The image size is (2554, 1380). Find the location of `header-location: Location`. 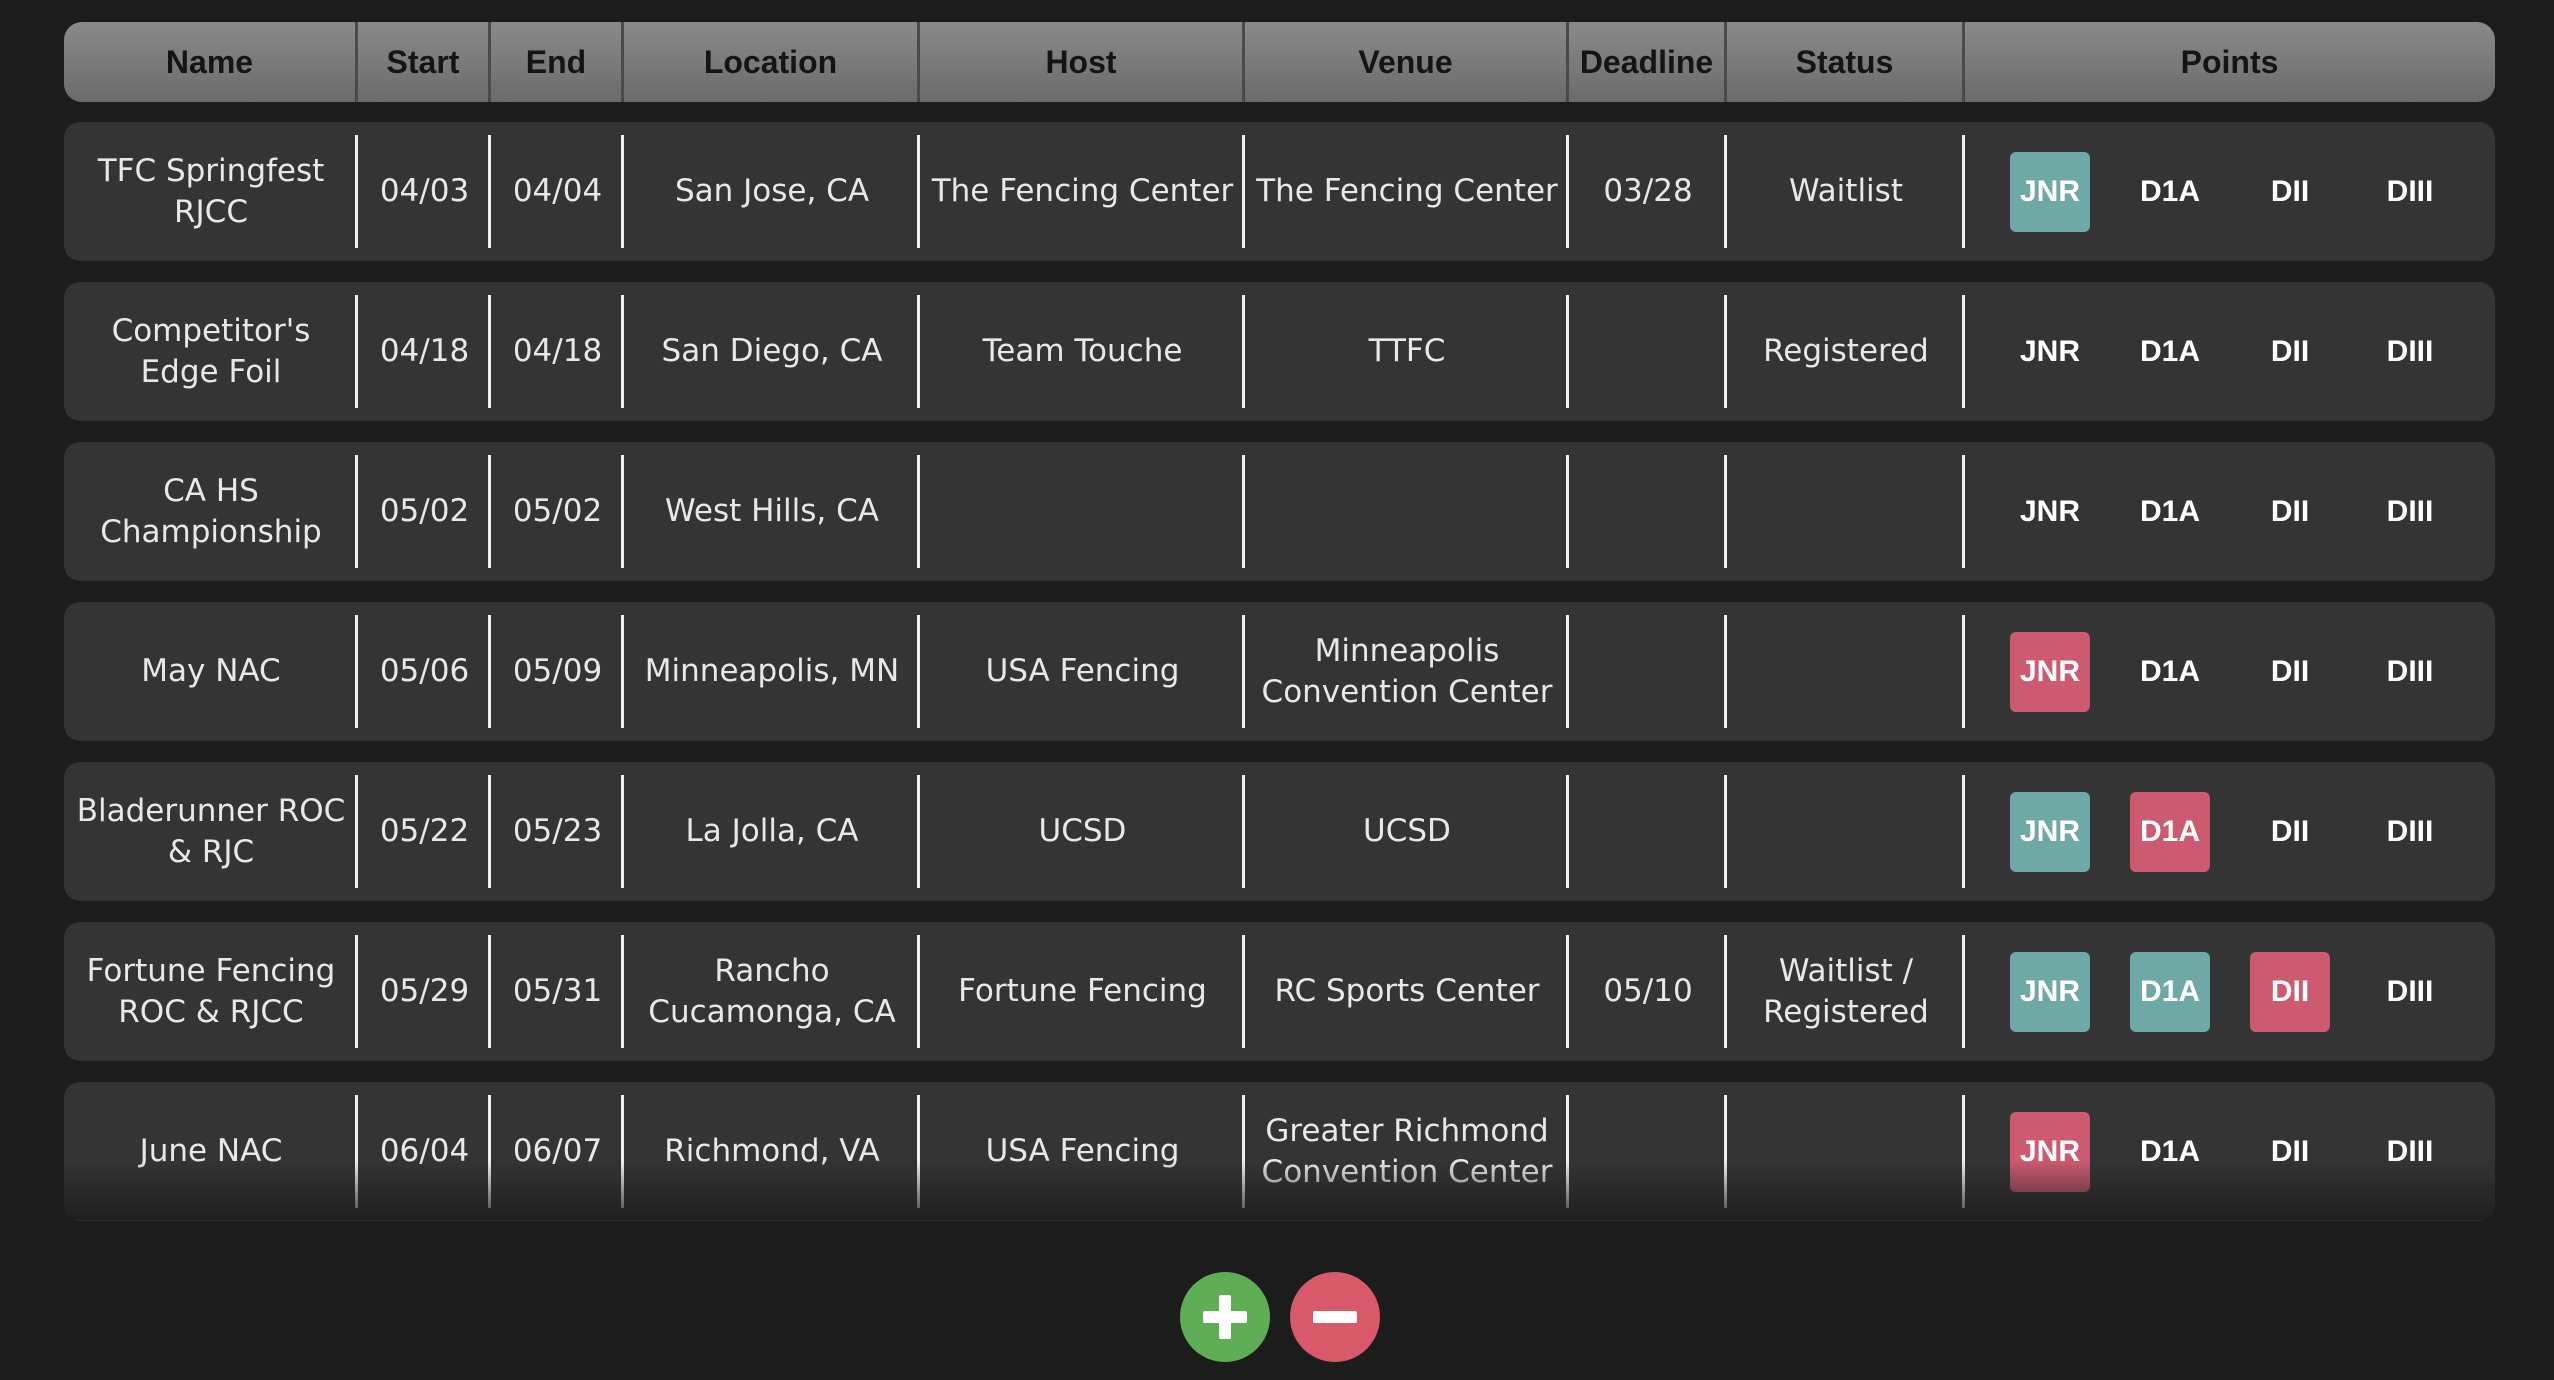

header-location: Location is located at coordinates (772, 62).